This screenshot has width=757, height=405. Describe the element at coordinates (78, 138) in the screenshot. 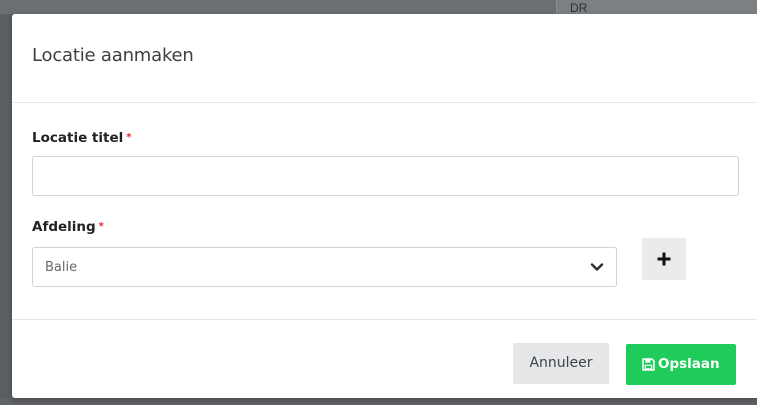

I see `location-title-label-text: Locatie titel` at that location.